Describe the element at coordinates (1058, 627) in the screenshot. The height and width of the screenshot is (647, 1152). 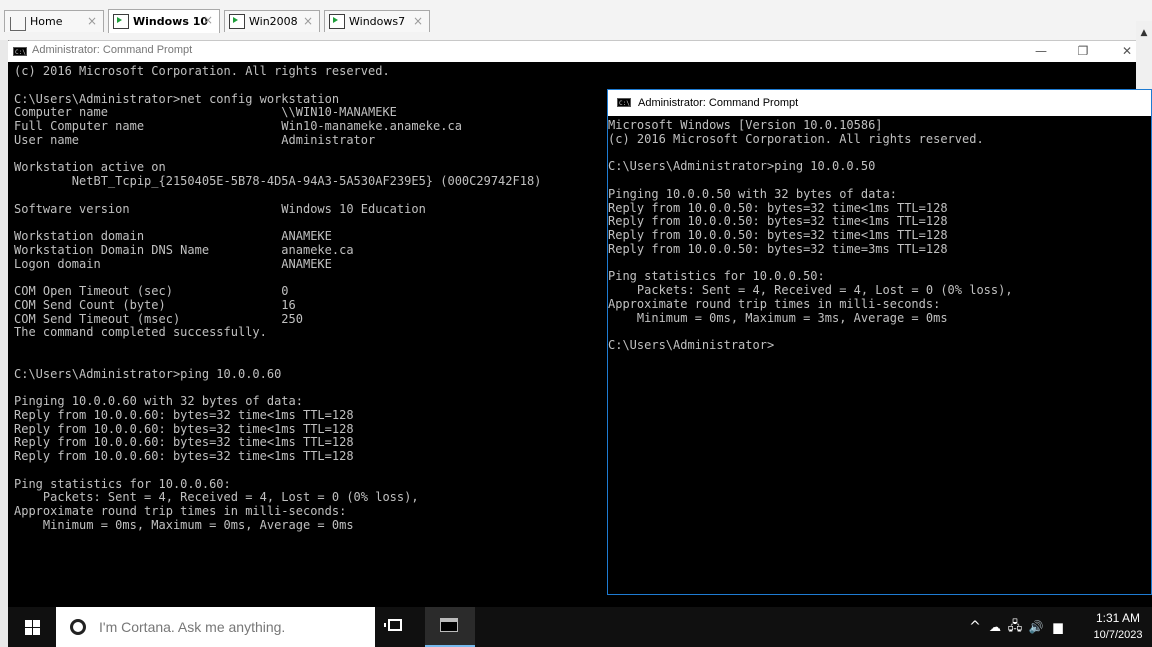
I see `notifications-icon: ▆` at that location.